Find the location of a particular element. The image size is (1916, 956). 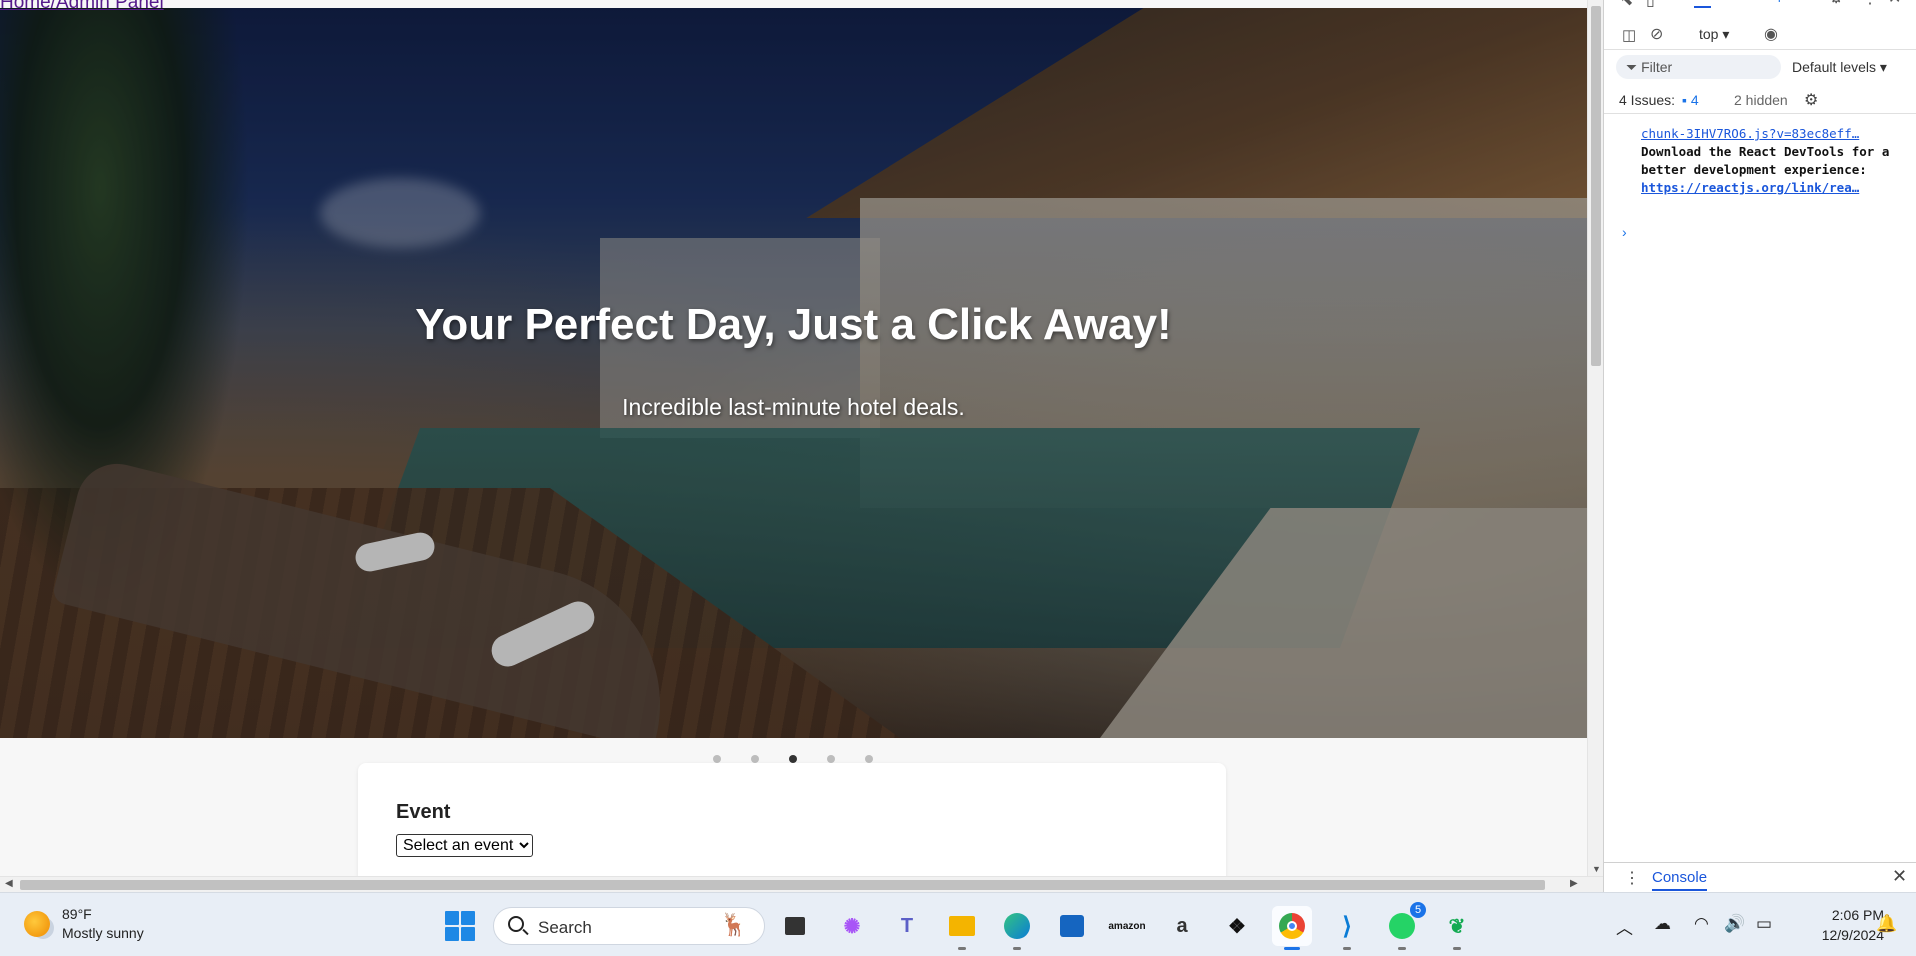

carousel-indicators is located at coordinates (793, 759).